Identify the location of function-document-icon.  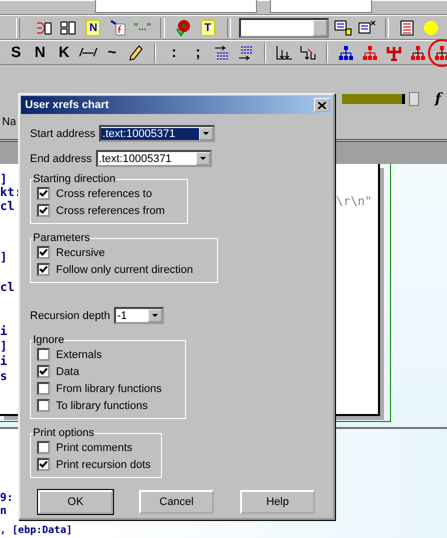
(118, 28).